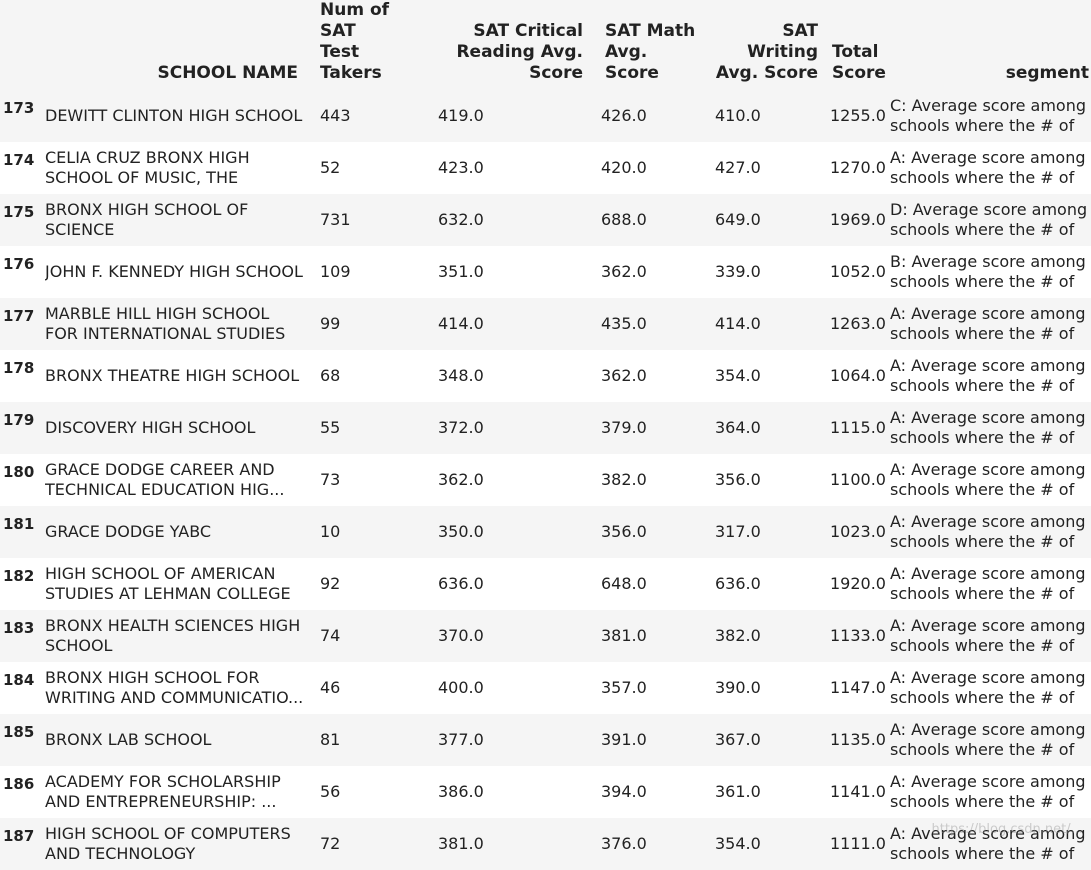 This screenshot has width=1091, height=870. What do you see at coordinates (330, 843) in the screenshot?
I see `cell-num-test-takers: 72` at bounding box center [330, 843].